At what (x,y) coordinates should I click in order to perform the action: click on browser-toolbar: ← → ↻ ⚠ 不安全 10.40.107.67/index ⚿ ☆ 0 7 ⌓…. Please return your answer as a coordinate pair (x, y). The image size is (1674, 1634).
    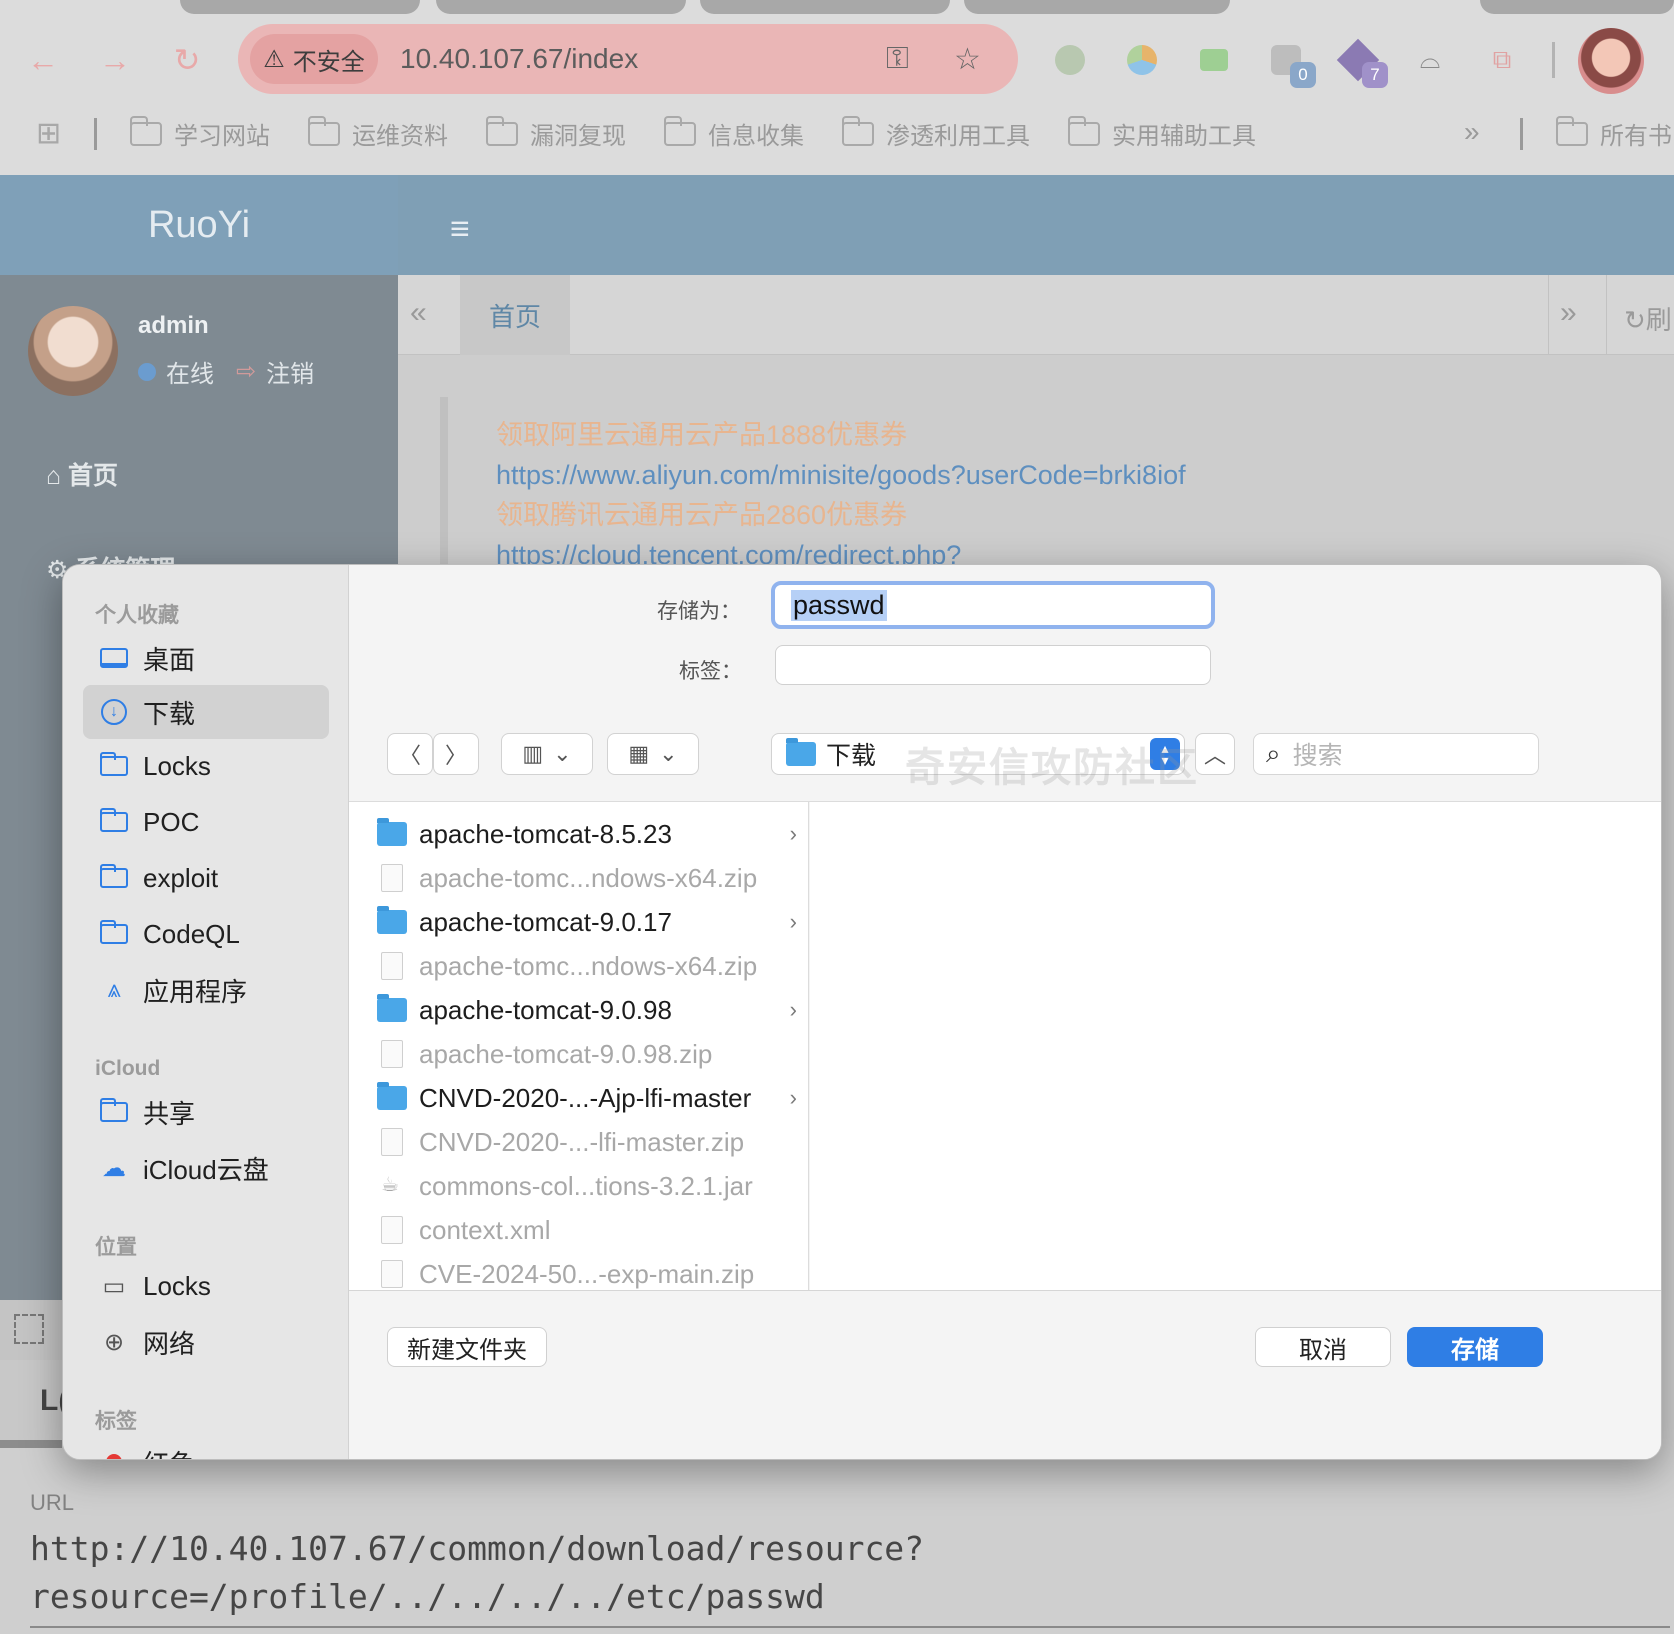
    Looking at the image, I should click on (837, 87).